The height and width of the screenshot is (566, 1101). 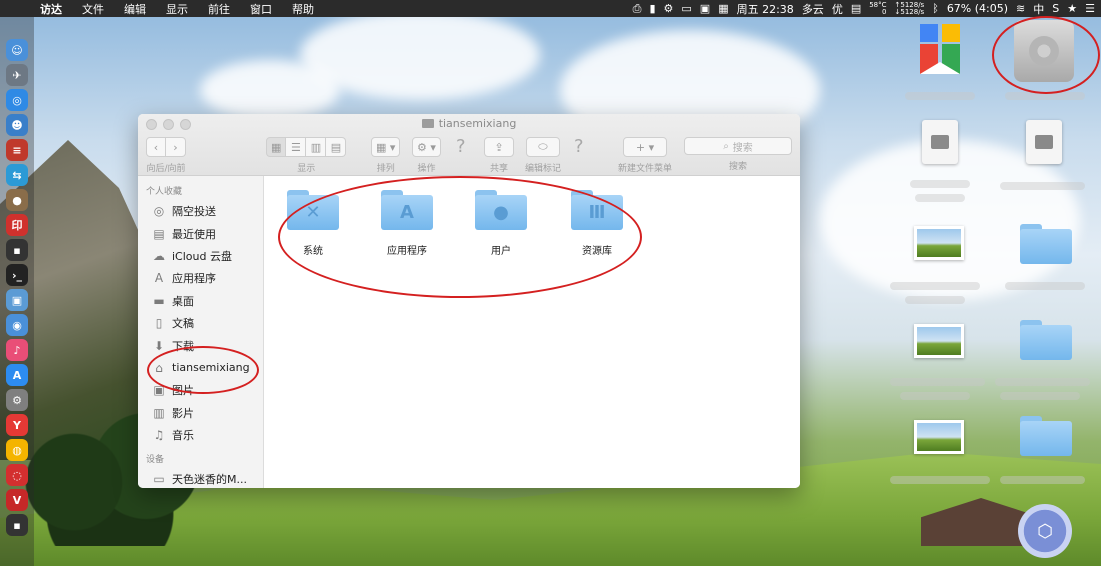 What do you see at coordinates (426, 147) in the screenshot?
I see `action-button: ⚙ ▾` at bounding box center [426, 147].